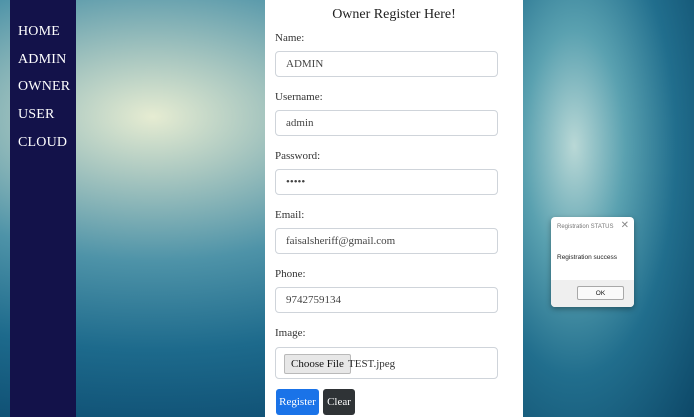 Image resolution: width=694 pixels, height=417 pixels. I want to click on close-icon: ✕, so click(625, 225).